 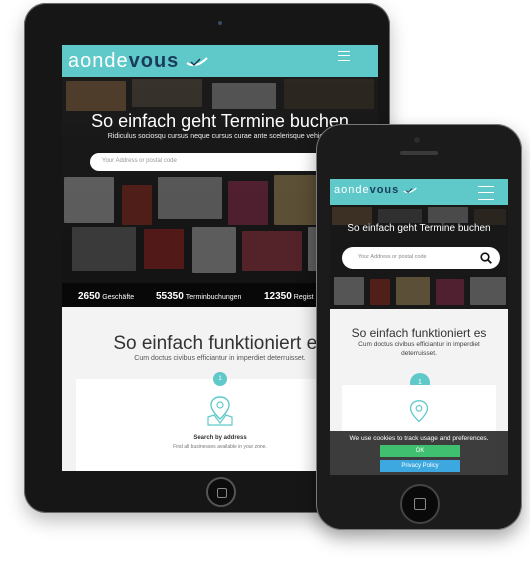 I want to click on stat-shops: 2650 Geschäfte, so click(x=106, y=296).